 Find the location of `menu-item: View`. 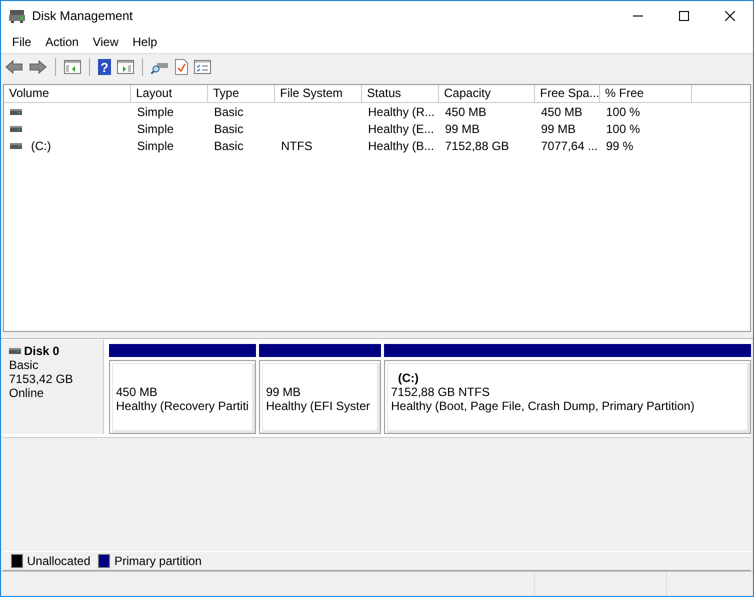

menu-item: View is located at coordinates (106, 42).